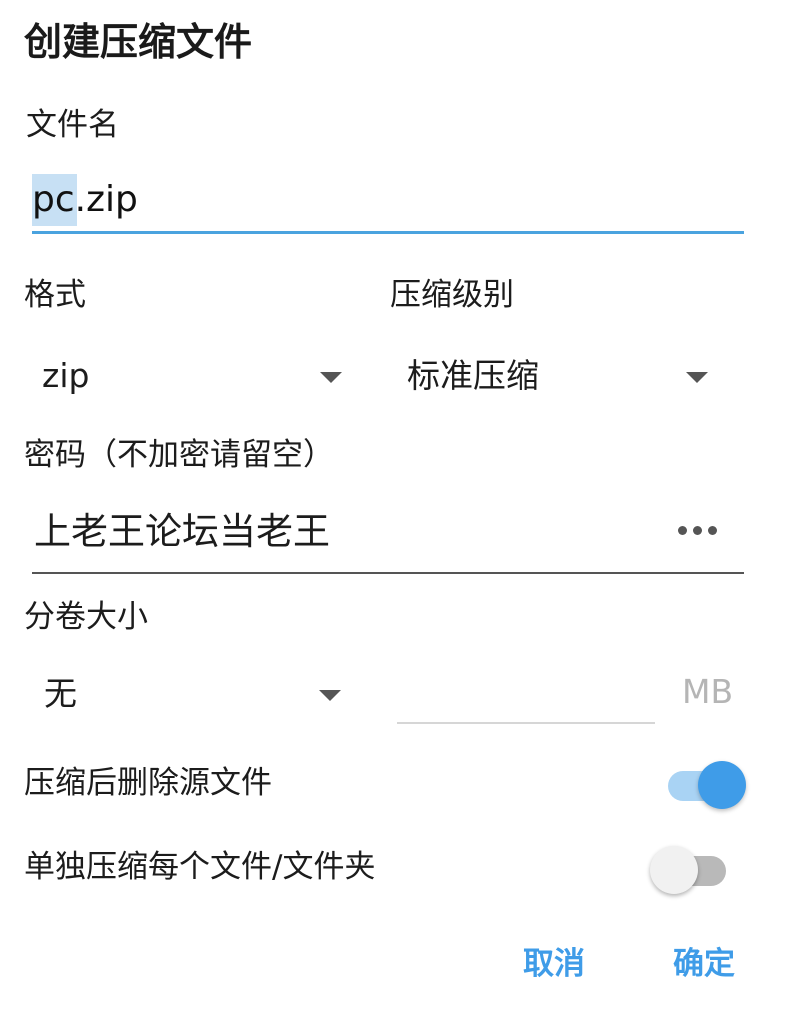 The height and width of the screenshot is (1009, 800). What do you see at coordinates (708, 691) in the screenshot?
I see `mb-unit-label: MB` at bounding box center [708, 691].